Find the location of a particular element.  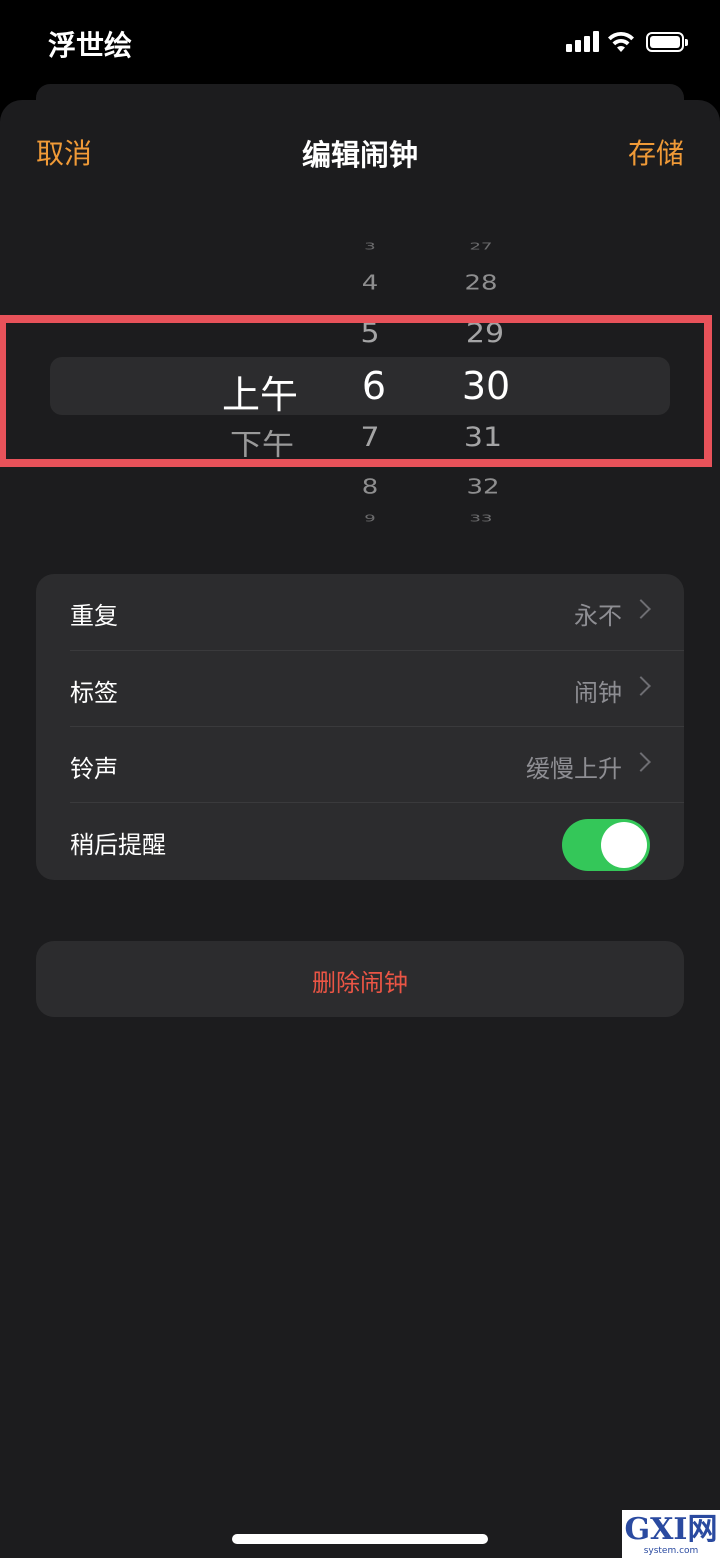

snooze-row: 稍后提醒 is located at coordinates (360, 841).